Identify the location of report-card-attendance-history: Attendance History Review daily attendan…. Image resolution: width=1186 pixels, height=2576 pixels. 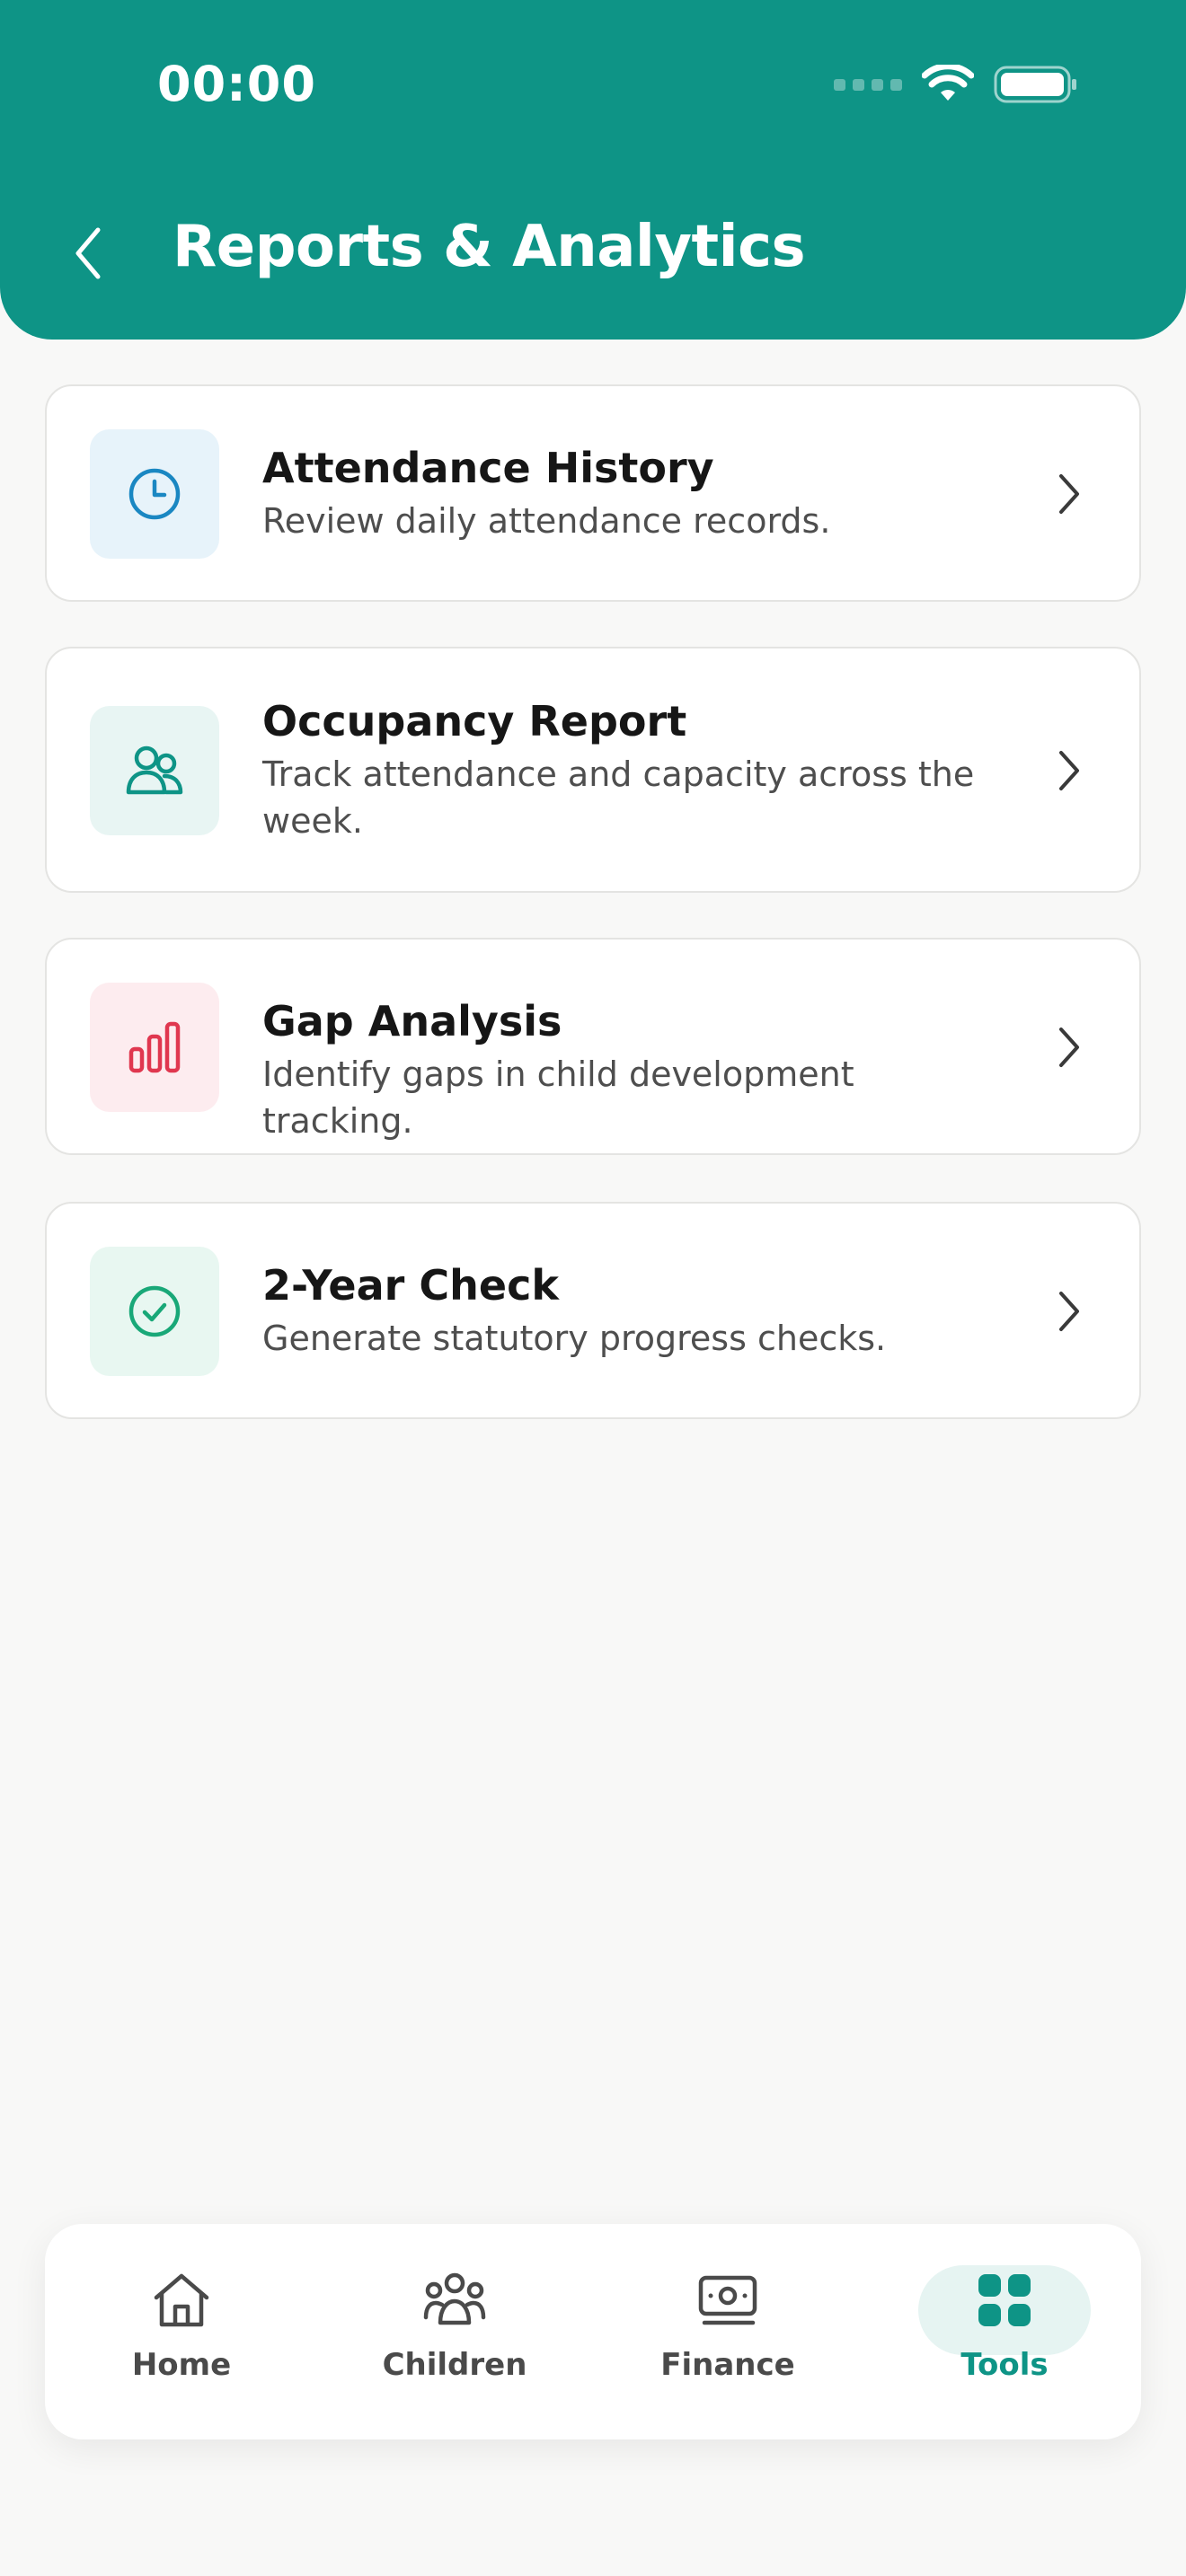
(593, 493).